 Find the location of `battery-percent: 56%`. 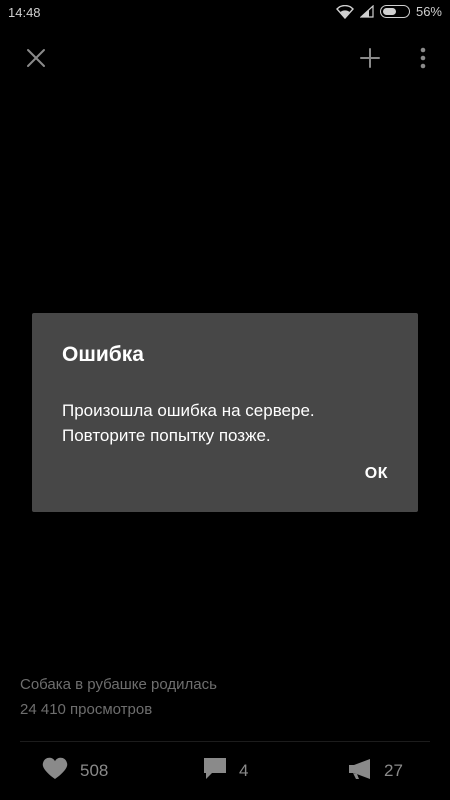

battery-percent: 56% is located at coordinates (428, 11).